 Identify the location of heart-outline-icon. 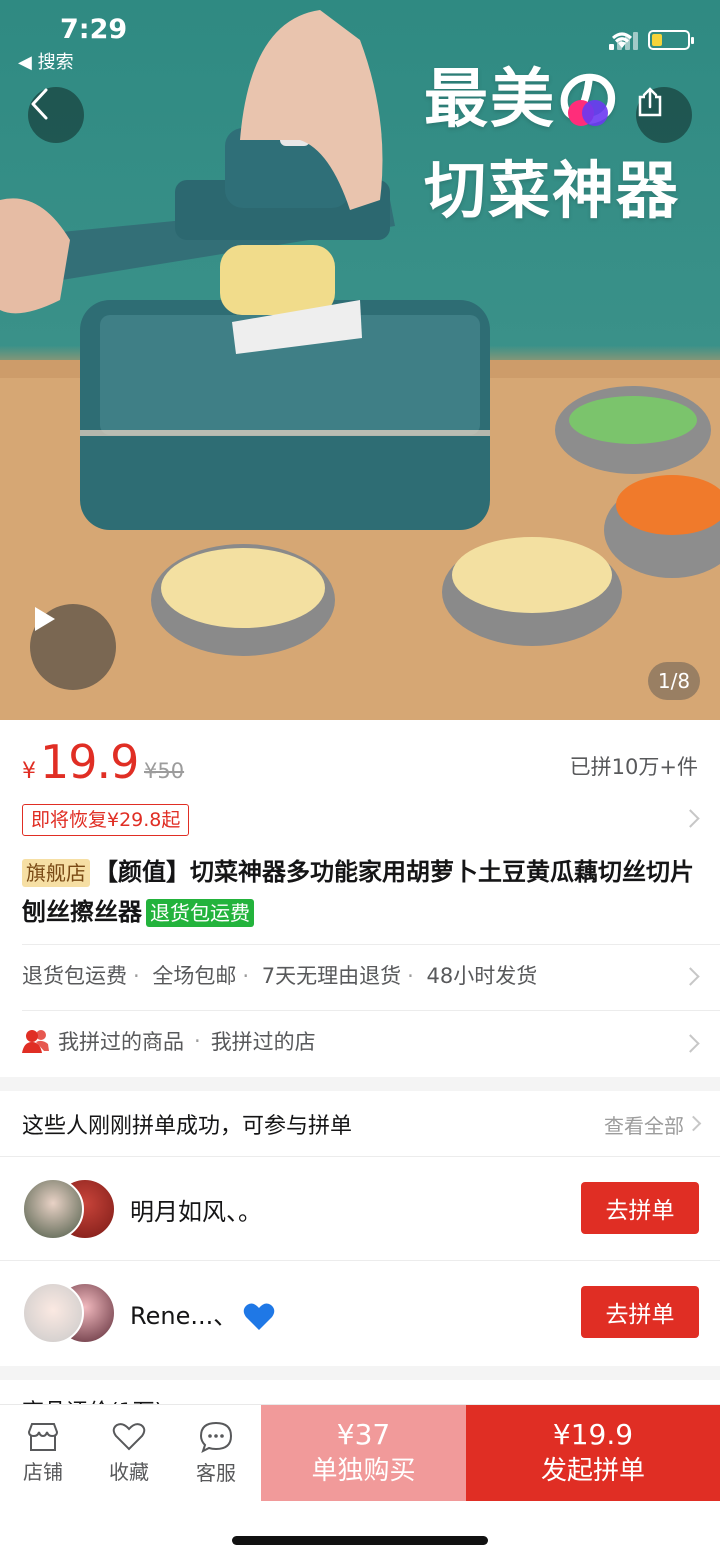
(129, 1436).